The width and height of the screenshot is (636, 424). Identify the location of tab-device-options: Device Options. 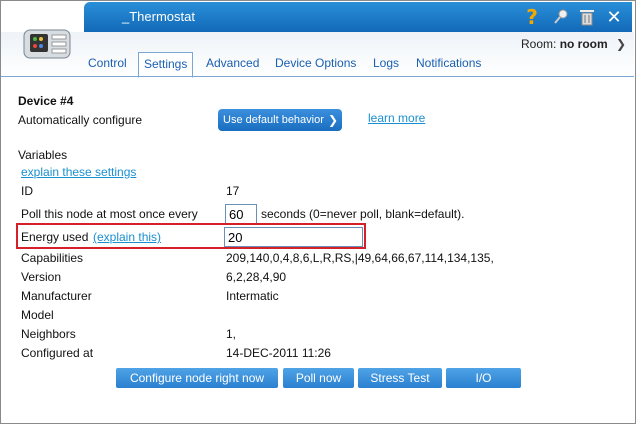
(315, 63).